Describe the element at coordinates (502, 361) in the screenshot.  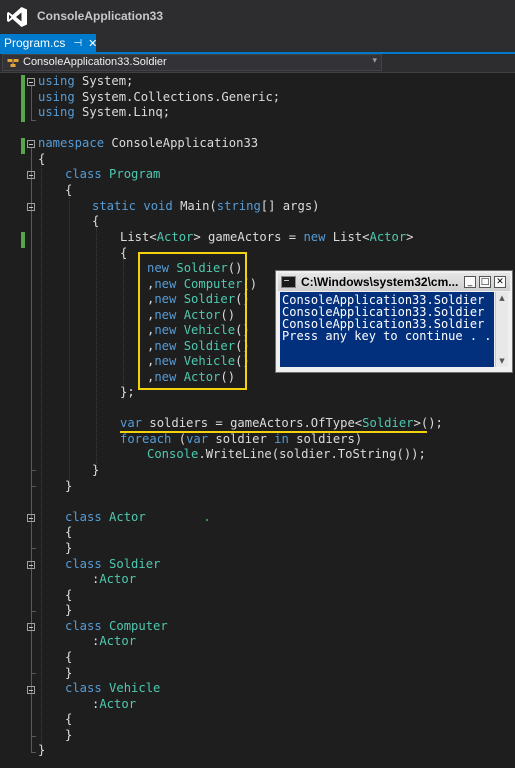
I see `scroll-down-icon: ▼` at that location.